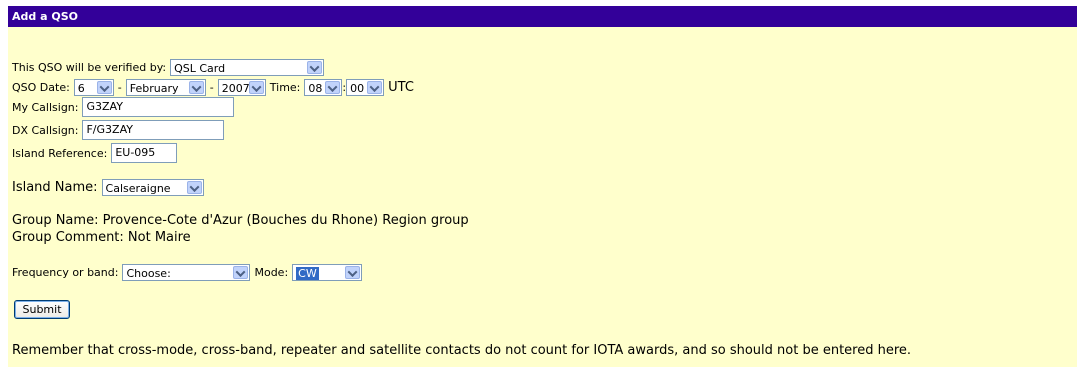 This screenshot has width=1081, height=367. What do you see at coordinates (200, 68) in the screenshot?
I see `verified-value: QSL Card` at bounding box center [200, 68].